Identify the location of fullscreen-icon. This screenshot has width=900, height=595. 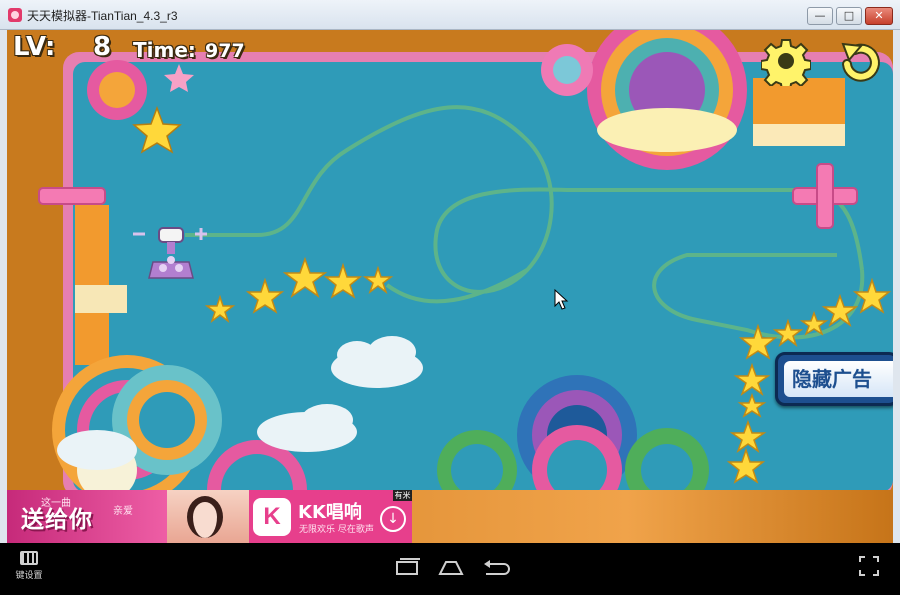
(869, 566).